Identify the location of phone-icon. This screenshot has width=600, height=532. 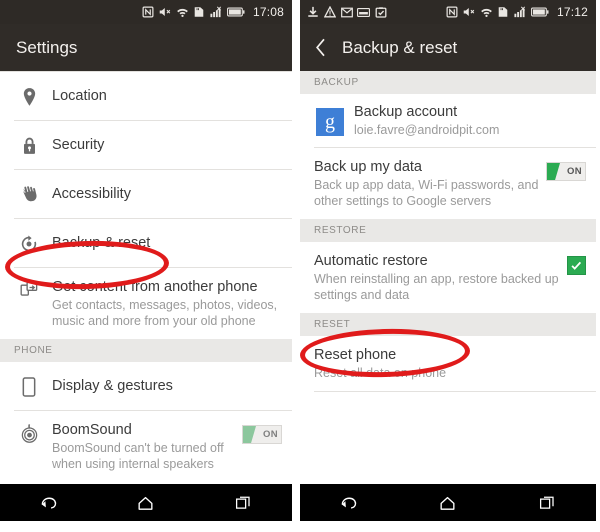
(29, 386).